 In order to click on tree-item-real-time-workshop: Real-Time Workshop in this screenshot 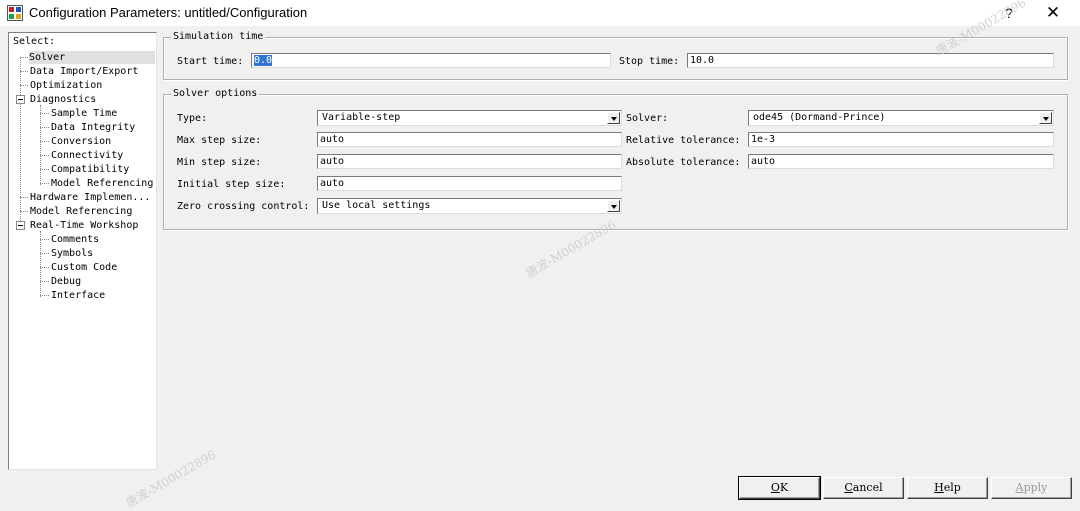, I will do `click(84, 225)`.